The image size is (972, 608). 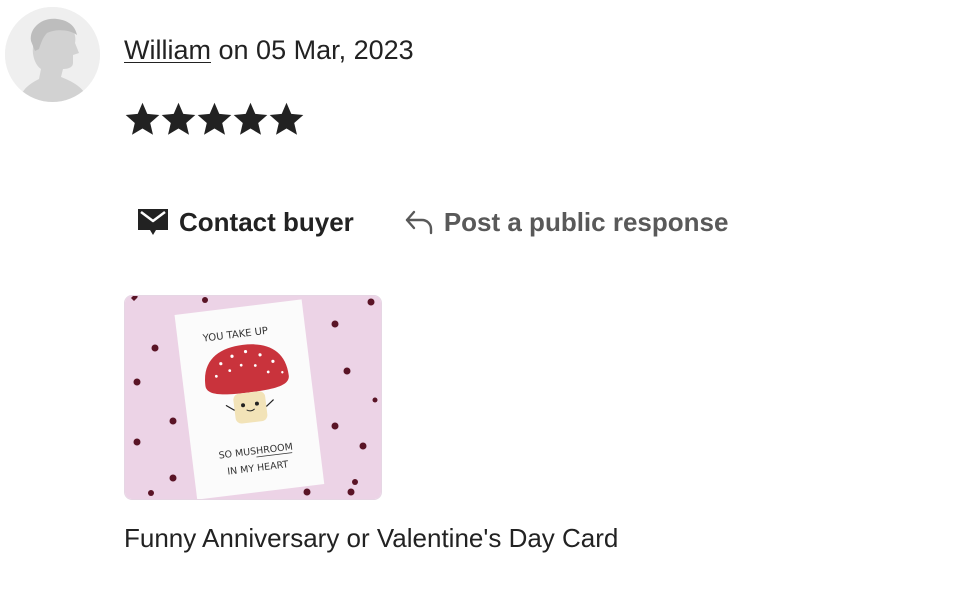 I want to click on reply-arrow-icon, so click(x=419, y=222).